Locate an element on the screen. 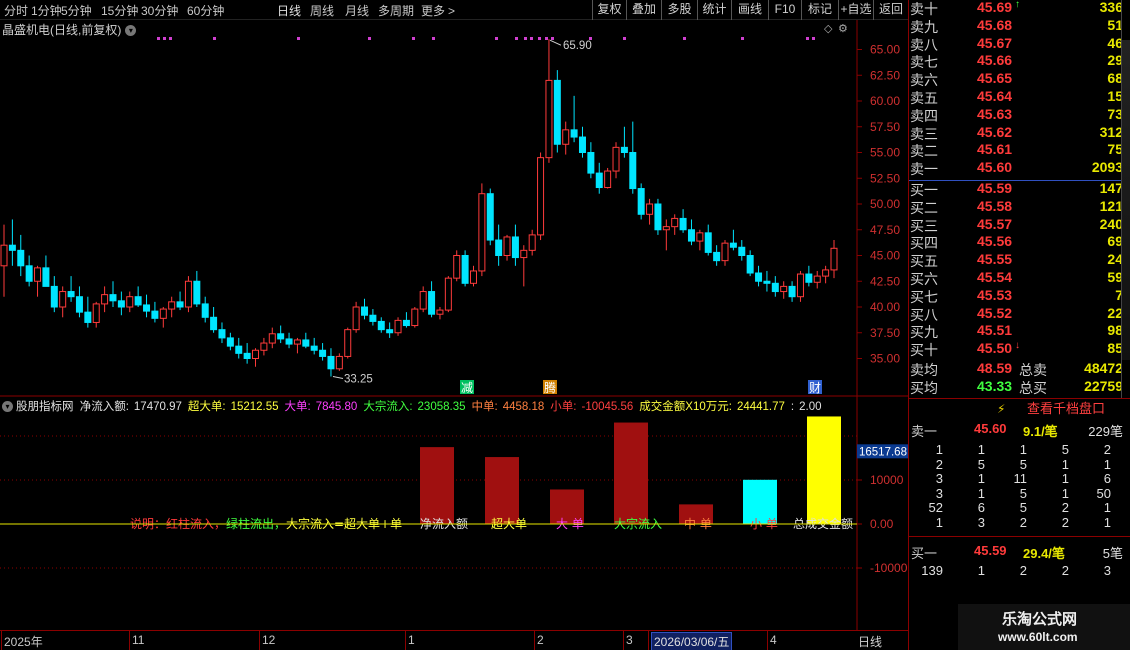  ask-row: 卖十 45.69 ↑ 336 is located at coordinates (1016, 8).